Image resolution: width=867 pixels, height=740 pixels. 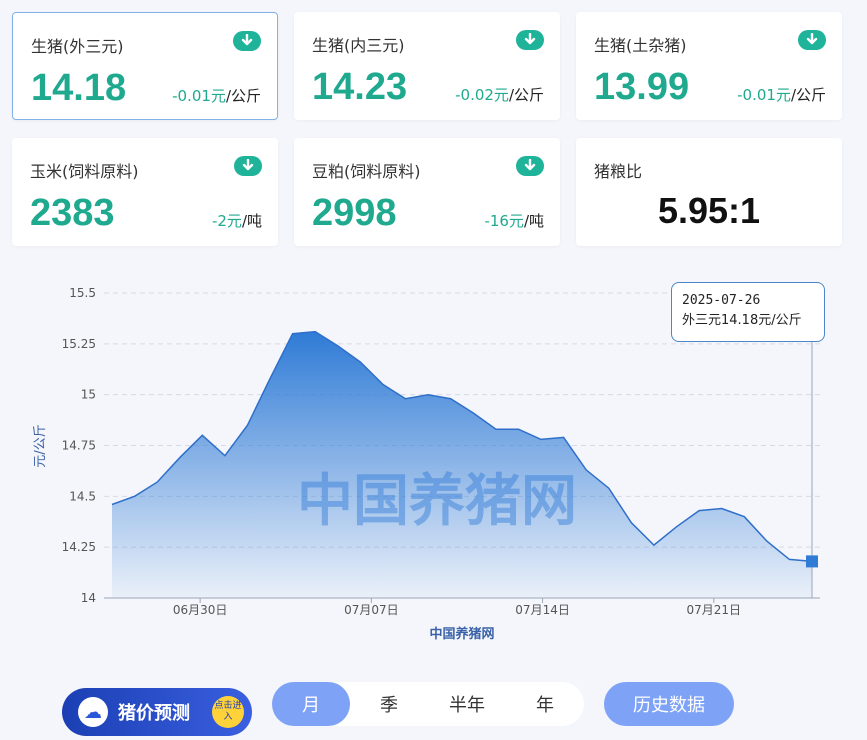 I want to click on card-price: 2998, so click(x=354, y=213).